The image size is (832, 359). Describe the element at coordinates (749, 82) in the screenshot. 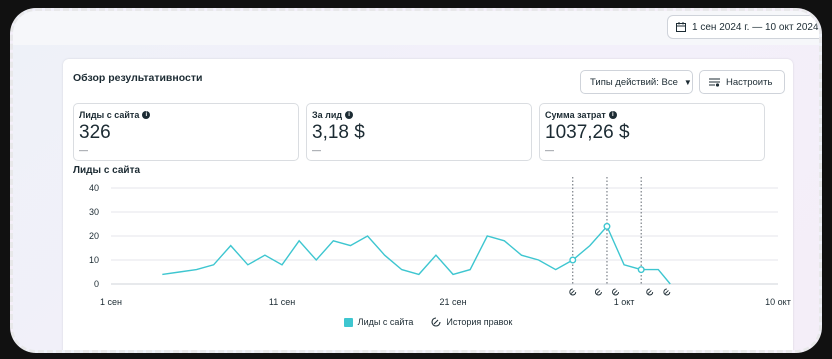

I see `configure-label: Настроить` at that location.